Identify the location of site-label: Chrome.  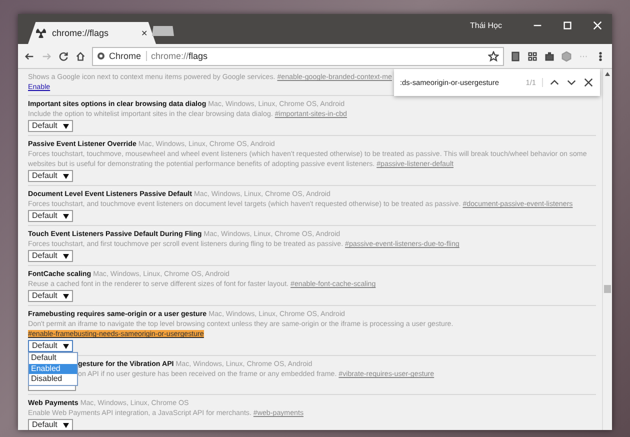
(128, 56).